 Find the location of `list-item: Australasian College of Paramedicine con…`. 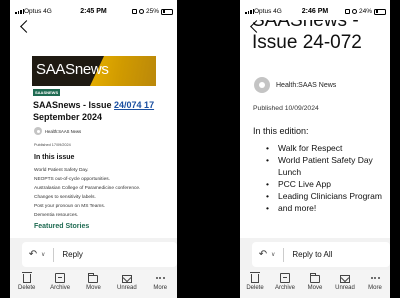

list-item: Australasian College of Paramedicine con… is located at coordinates (87, 189).